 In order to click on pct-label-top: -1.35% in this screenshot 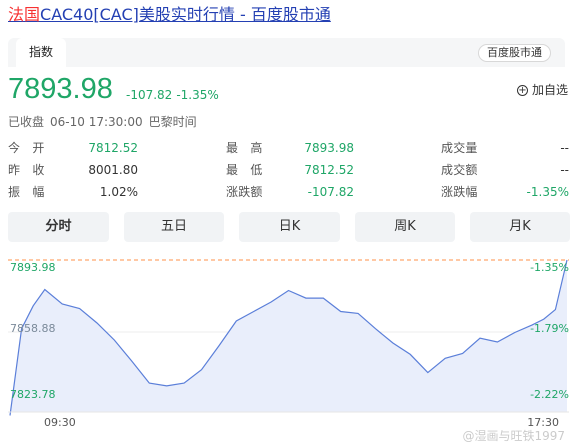, I will do `click(549, 267)`.